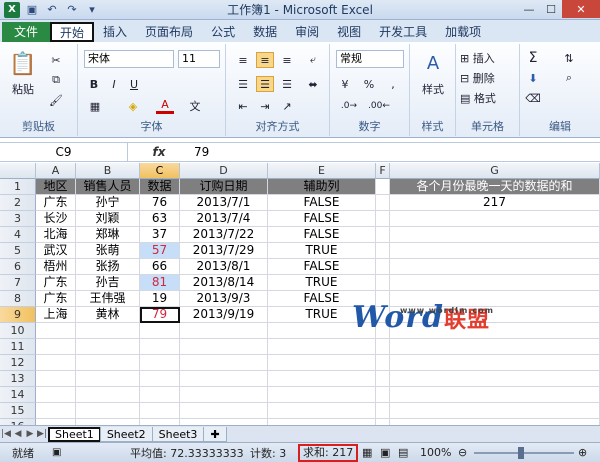  What do you see at coordinates (224, 203) in the screenshot?
I see `cell: 2013/7/1` at bounding box center [224, 203].